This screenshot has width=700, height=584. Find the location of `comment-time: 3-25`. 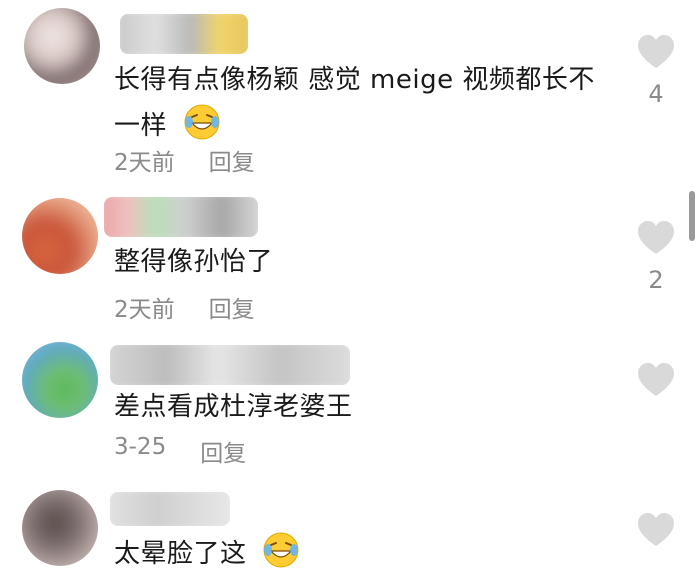

comment-time: 3-25 is located at coordinates (140, 447).